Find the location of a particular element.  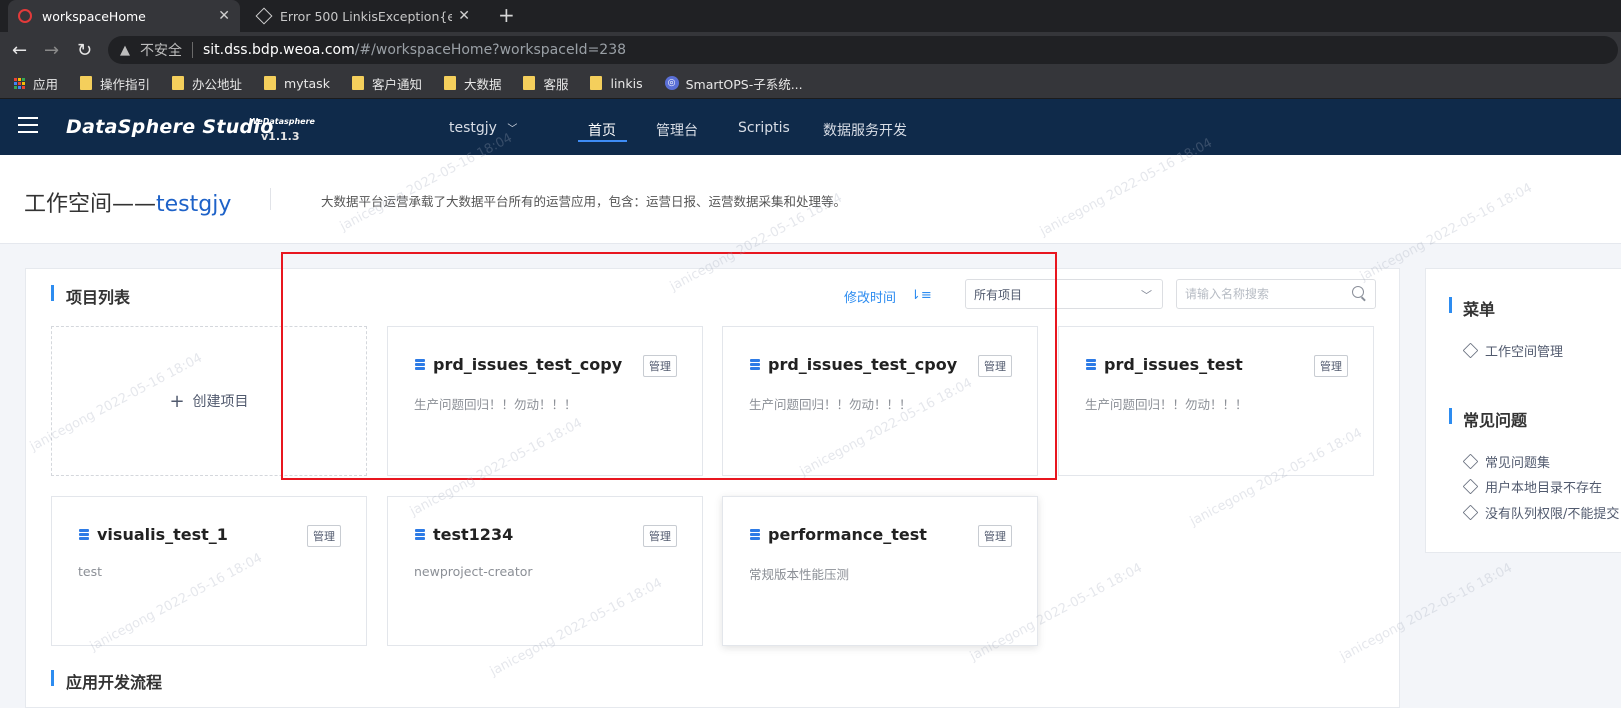

nav-home: 首页 is located at coordinates (602, 130).